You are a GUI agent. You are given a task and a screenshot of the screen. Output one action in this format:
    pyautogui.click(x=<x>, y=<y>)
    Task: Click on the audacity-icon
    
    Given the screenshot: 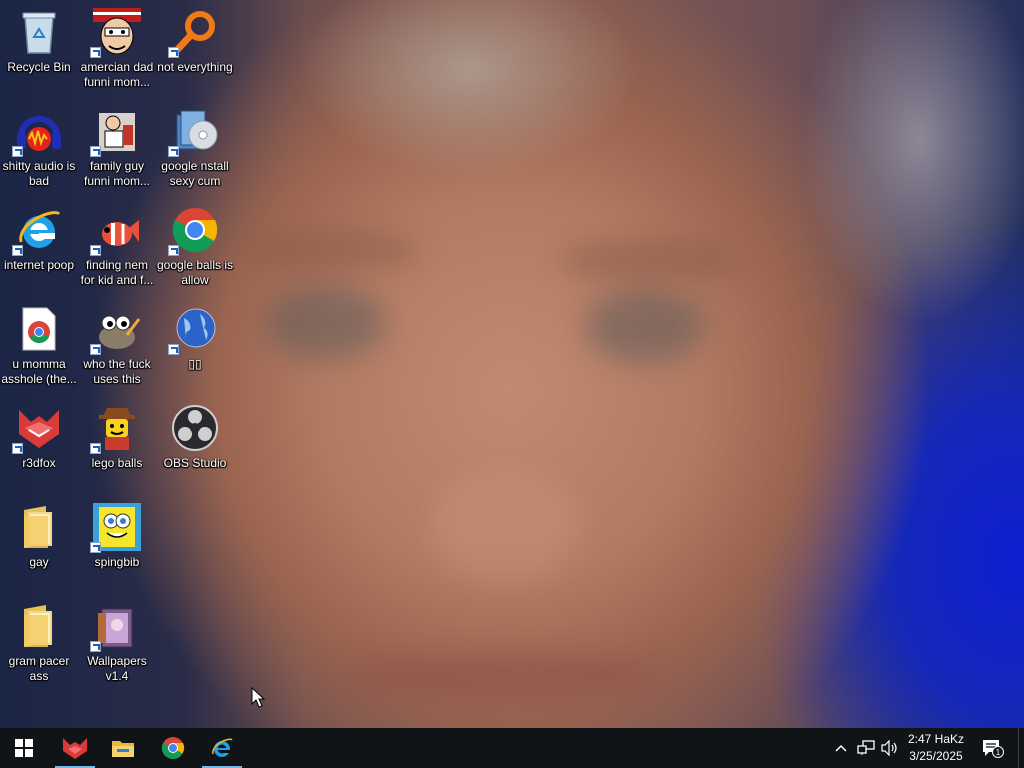 What is the action you would take?
    pyautogui.click(x=37, y=132)
    